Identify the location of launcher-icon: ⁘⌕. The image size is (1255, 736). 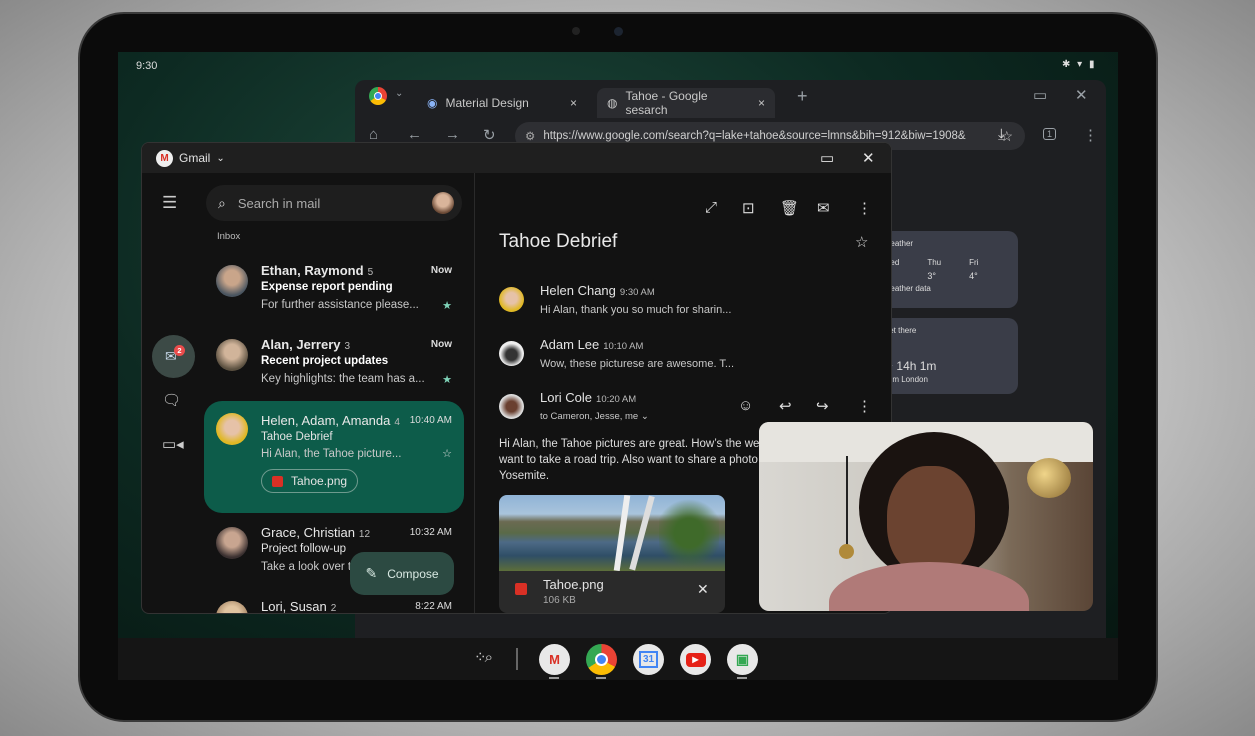
(483, 657).